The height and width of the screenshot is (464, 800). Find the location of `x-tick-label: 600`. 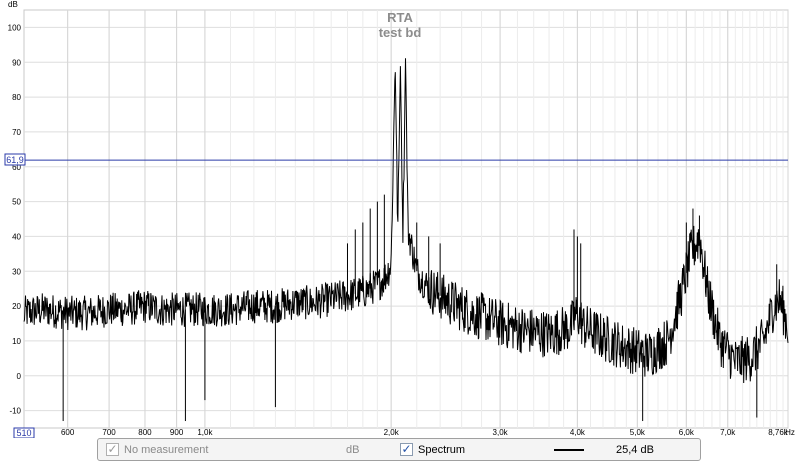

x-tick-label: 600 is located at coordinates (68, 432).